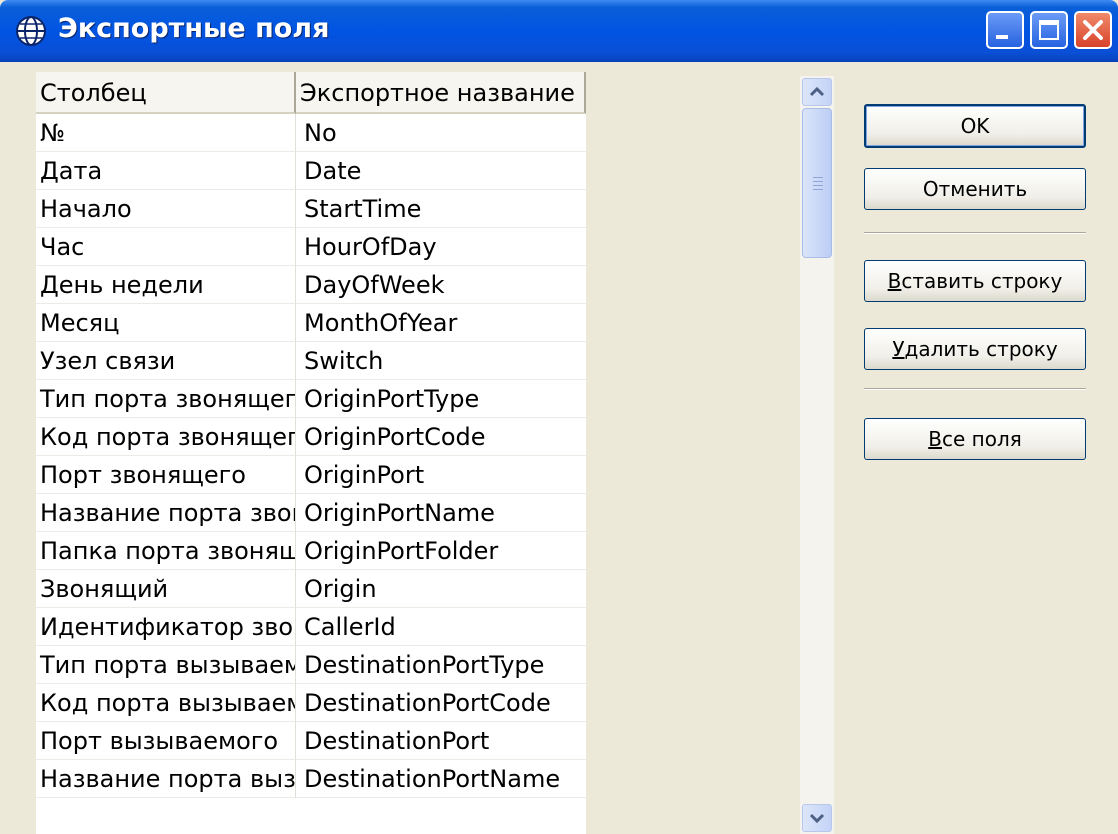  I want to click on close-icon, so click(1093, 30).